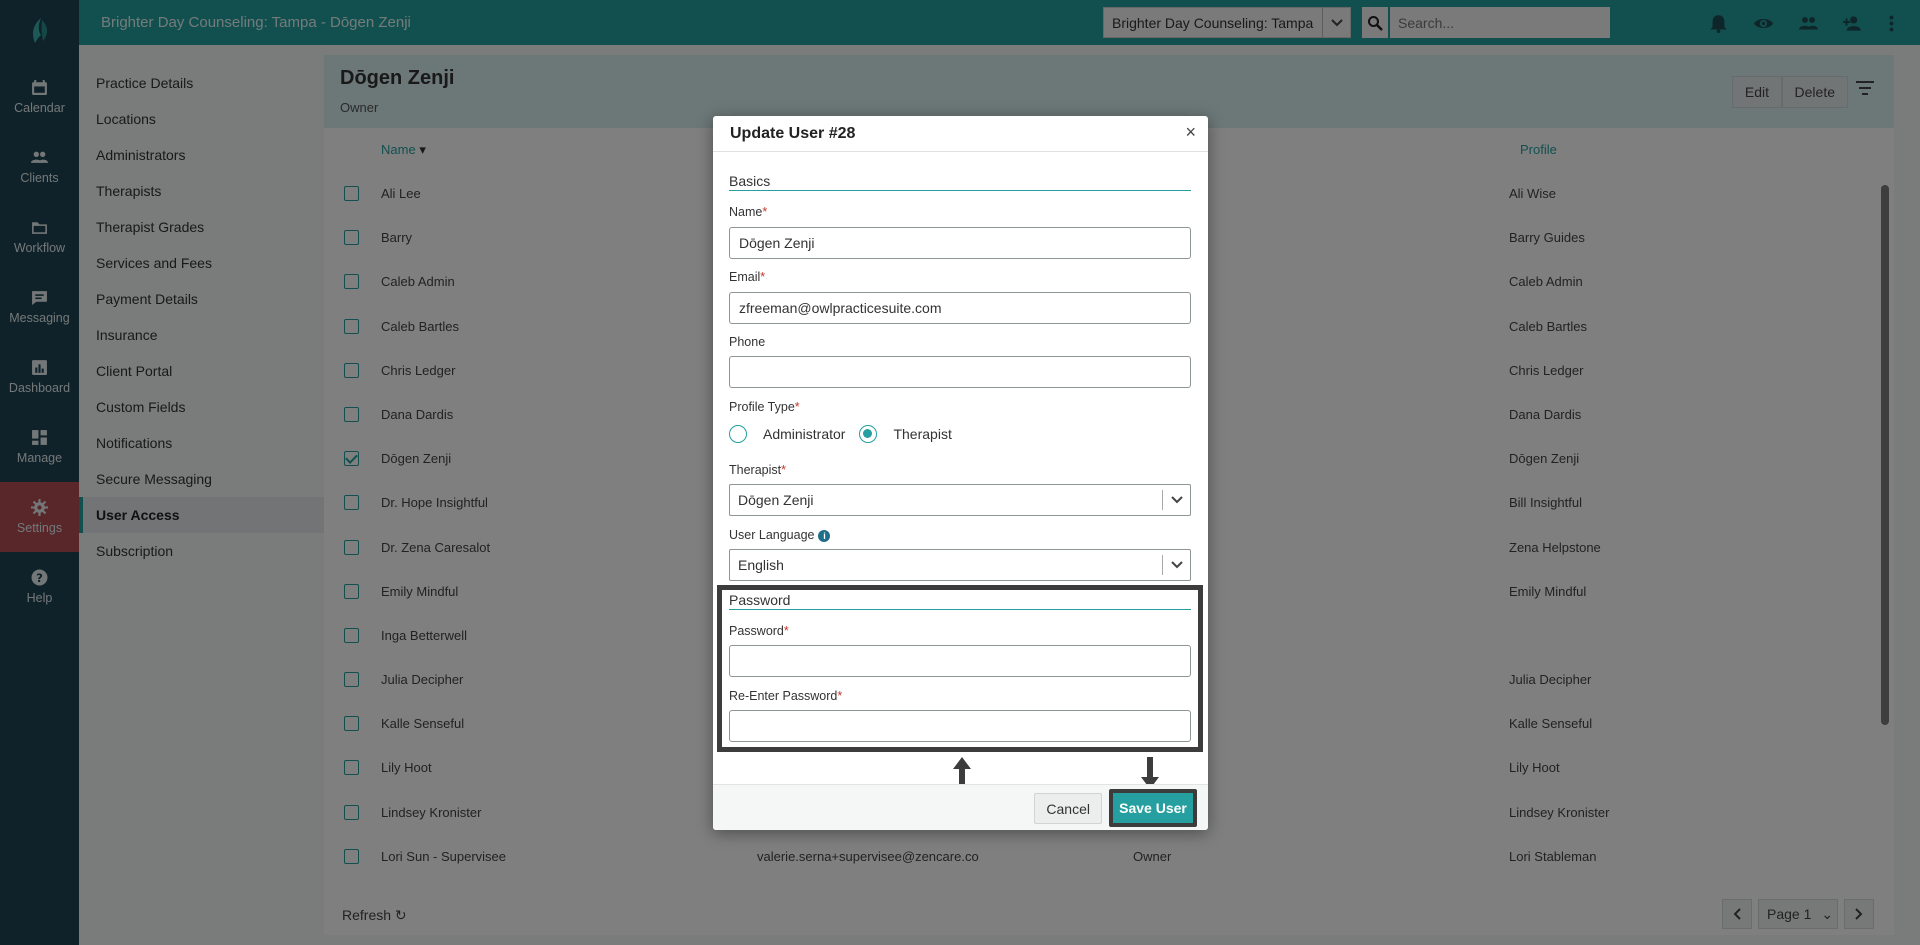 This screenshot has height=945, width=1920. Describe the element at coordinates (747, 342) in the screenshot. I see `phone-label: Phone` at that location.